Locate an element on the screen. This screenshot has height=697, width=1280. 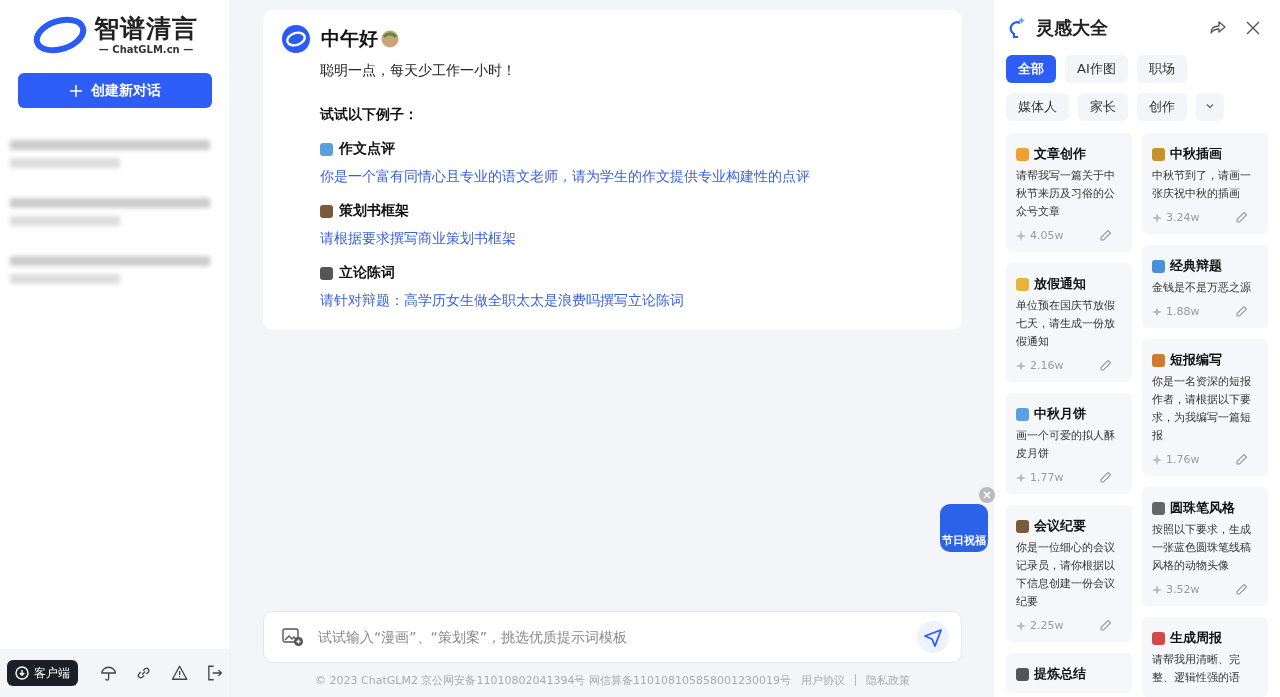
card-title: 会议纪要 is located at coordinates (1060, 526).